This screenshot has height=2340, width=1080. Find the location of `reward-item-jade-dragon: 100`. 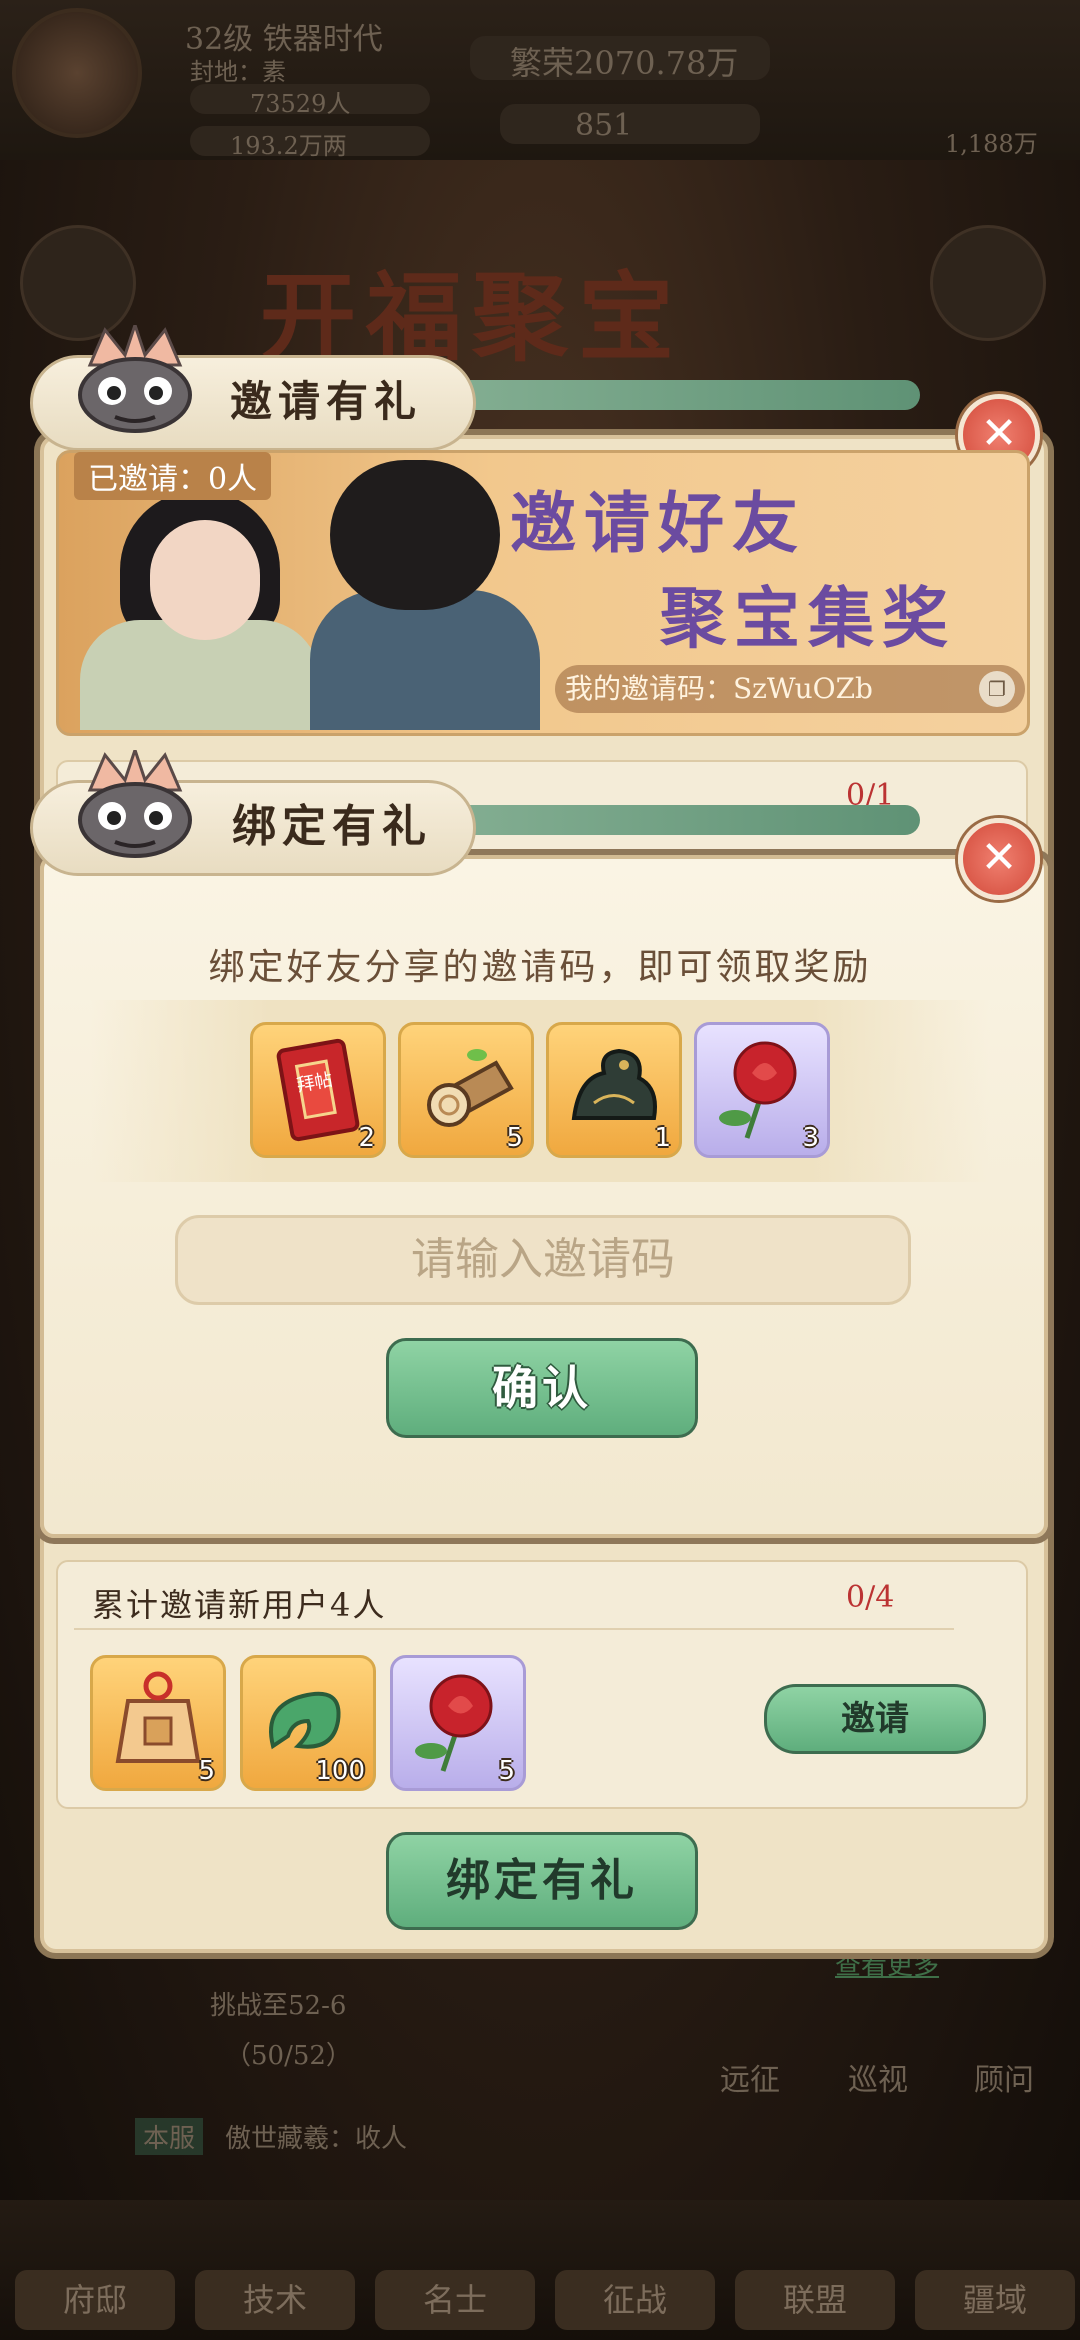

reward-item-jade-dragon: 100 is located at coordinates (308, 1723).